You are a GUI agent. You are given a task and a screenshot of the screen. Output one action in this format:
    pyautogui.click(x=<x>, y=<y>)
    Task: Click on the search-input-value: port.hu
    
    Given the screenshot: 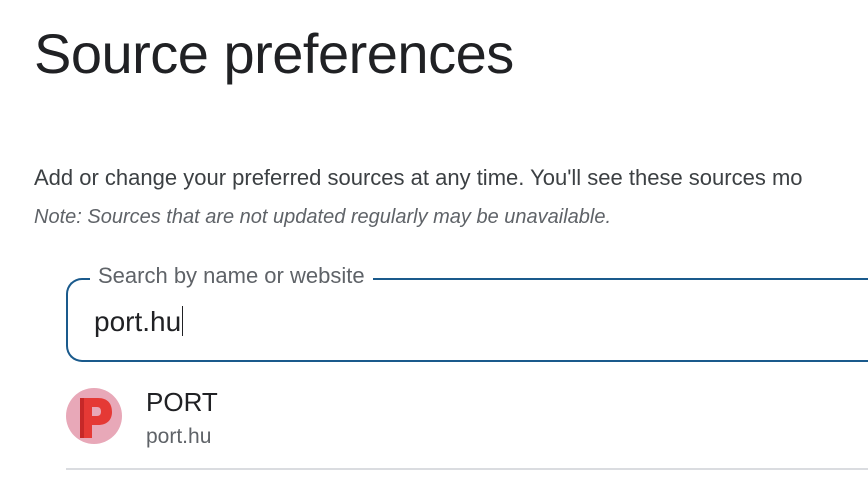 What is the action you would take?
    pyautogui.click(x=138, y=321)
    